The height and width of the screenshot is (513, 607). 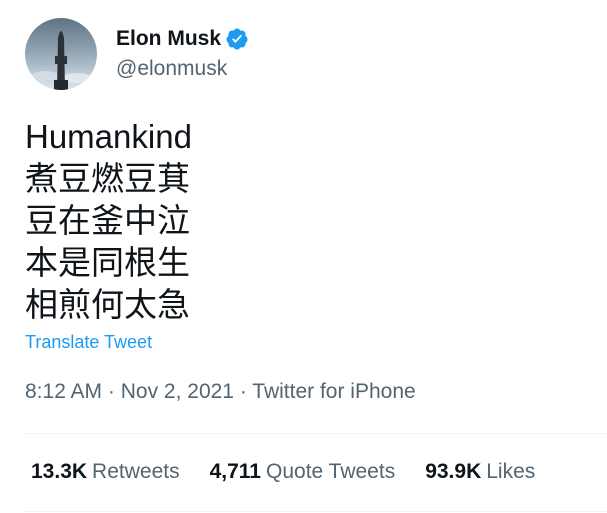 What do you see at coordinates (453, 471) in the screenshot?
I see `likes-count: 93.9K` at bounding box center [453, 471].